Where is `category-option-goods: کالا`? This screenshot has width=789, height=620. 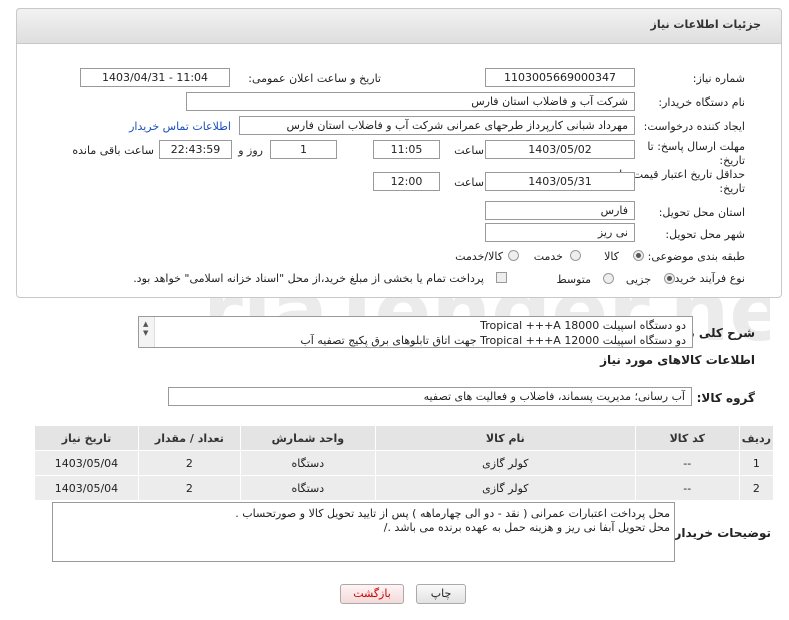 category-option-goods: کالا is located at coordinates (611, 256).